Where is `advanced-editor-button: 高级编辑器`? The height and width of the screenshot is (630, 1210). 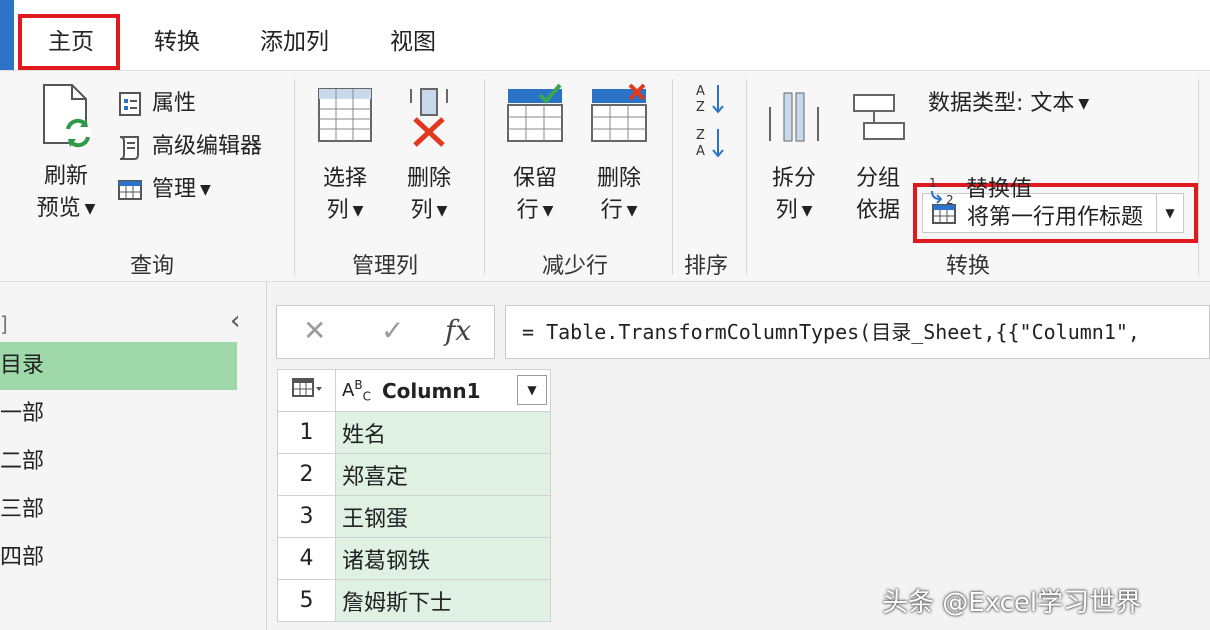 advanced-editor-button: 高级编辑器 is located at coordinates (189, 144).